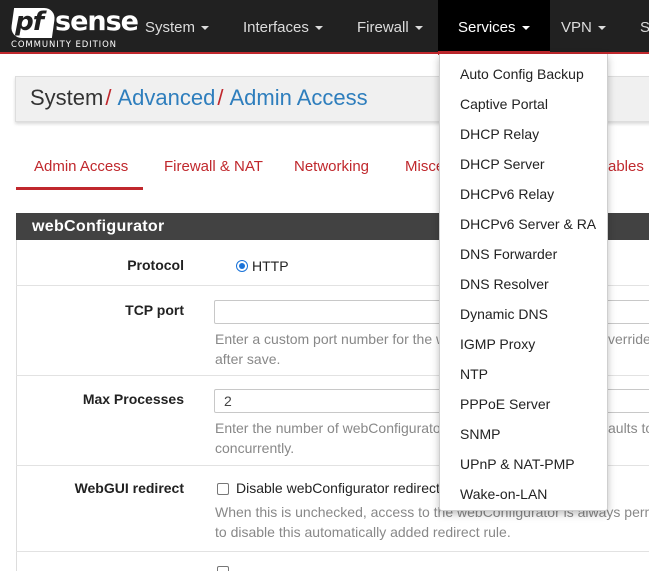  I want to click on nav-status-partial: S, so click(644, 27).